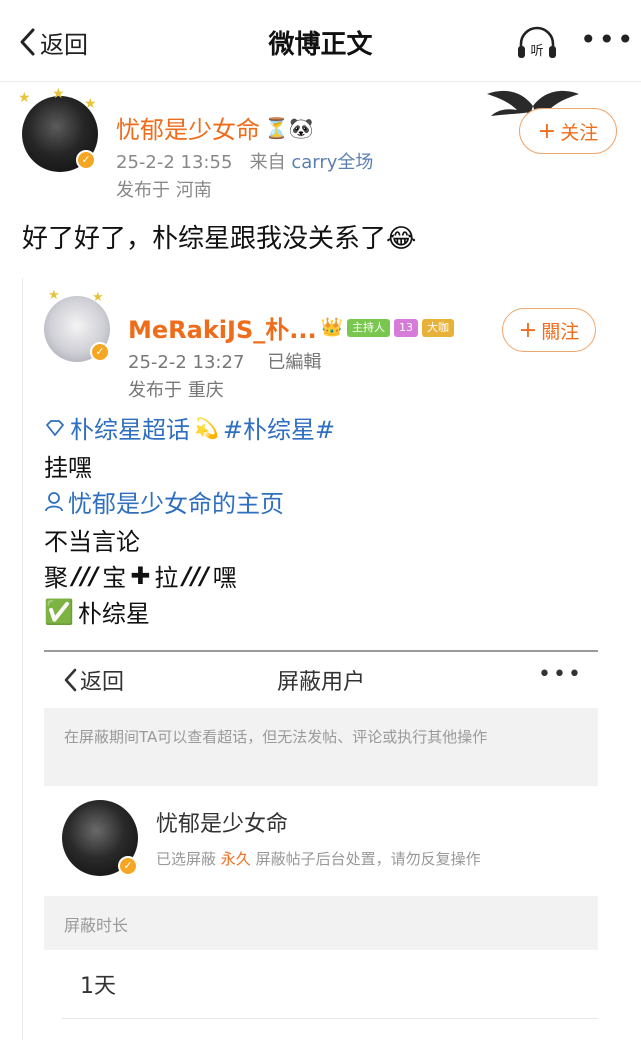 This screenshot has height=1040, width=641. I want to click on divider, so click(330, 1018).